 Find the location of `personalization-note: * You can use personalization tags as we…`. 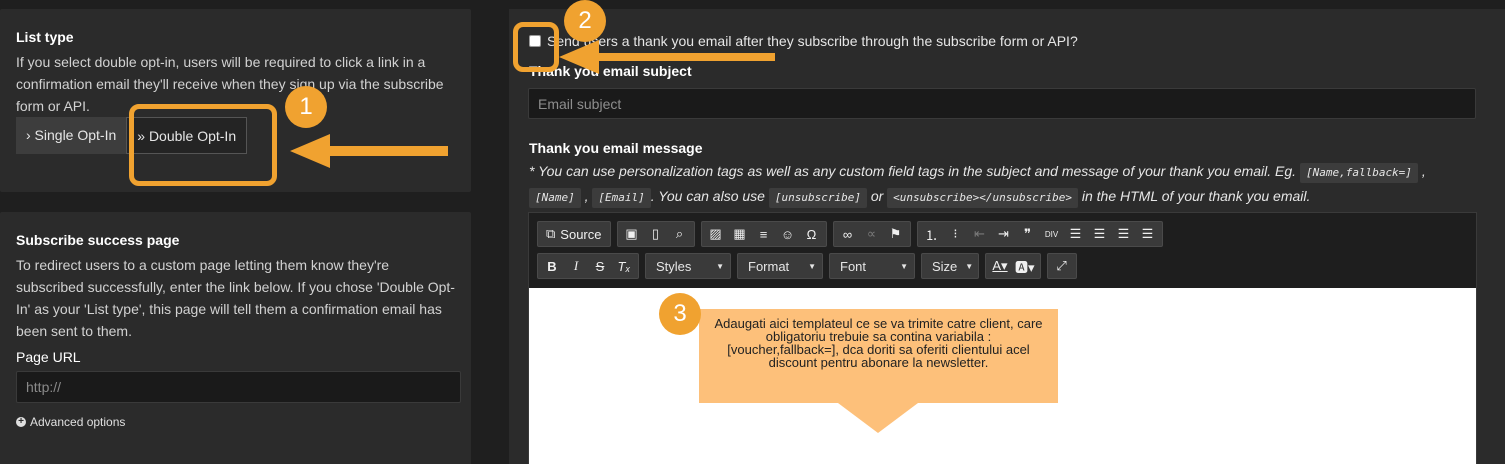

personalization-note: * You can use personalization tags as we… is located at coordinates (999, 184).